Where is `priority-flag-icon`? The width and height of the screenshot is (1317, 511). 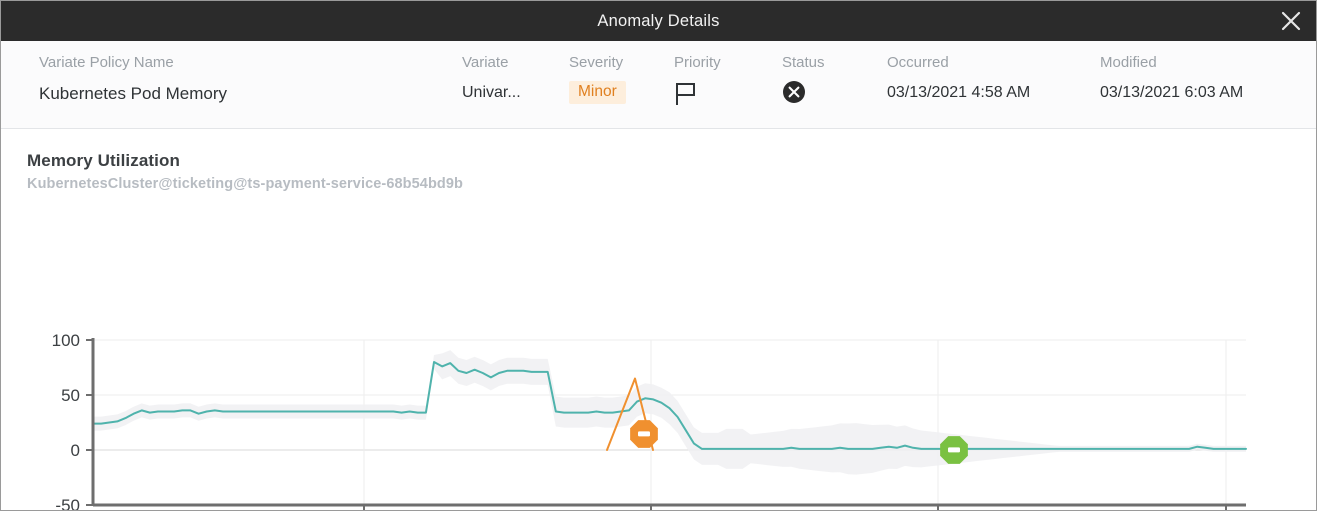 priority-flag-icon is located at coordinates (687, 96).